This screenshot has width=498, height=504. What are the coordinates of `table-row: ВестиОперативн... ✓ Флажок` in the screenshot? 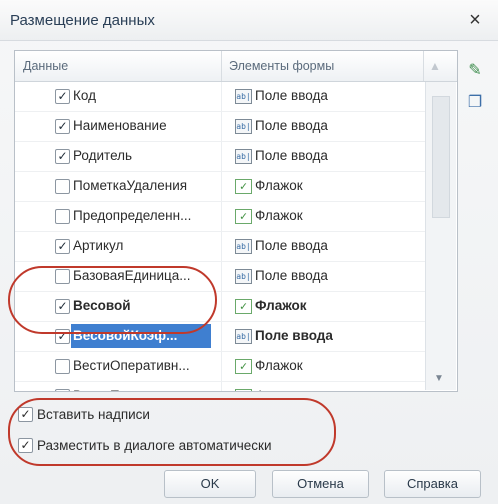 It's located at (220, 367).